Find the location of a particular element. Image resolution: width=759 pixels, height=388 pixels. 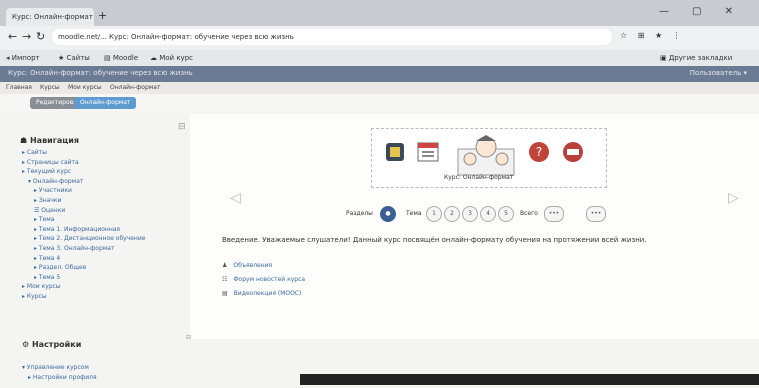

forward-icon: → is located at coordinates (26, 36).